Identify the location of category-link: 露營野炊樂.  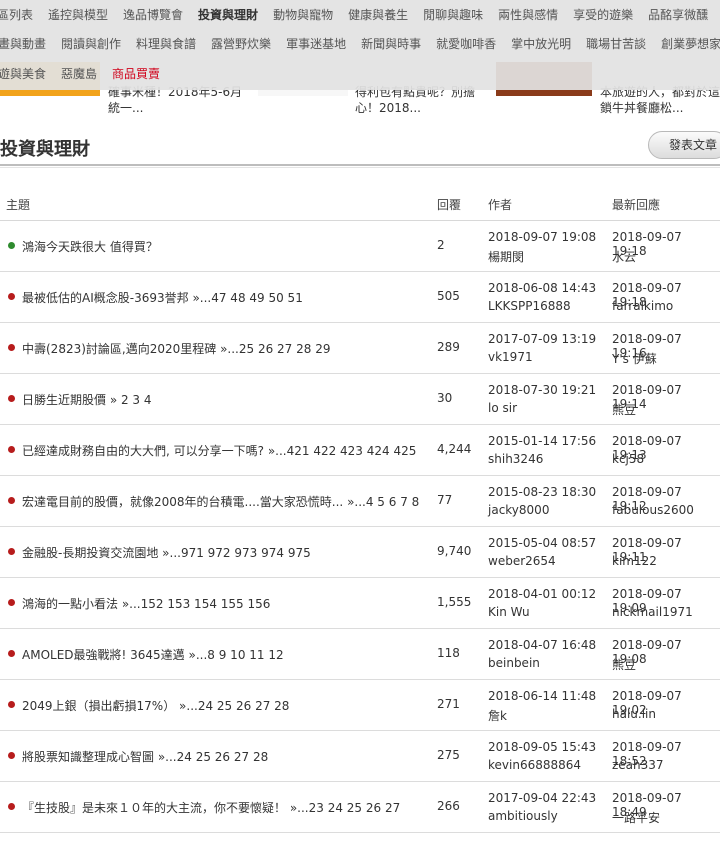
(241, 44).